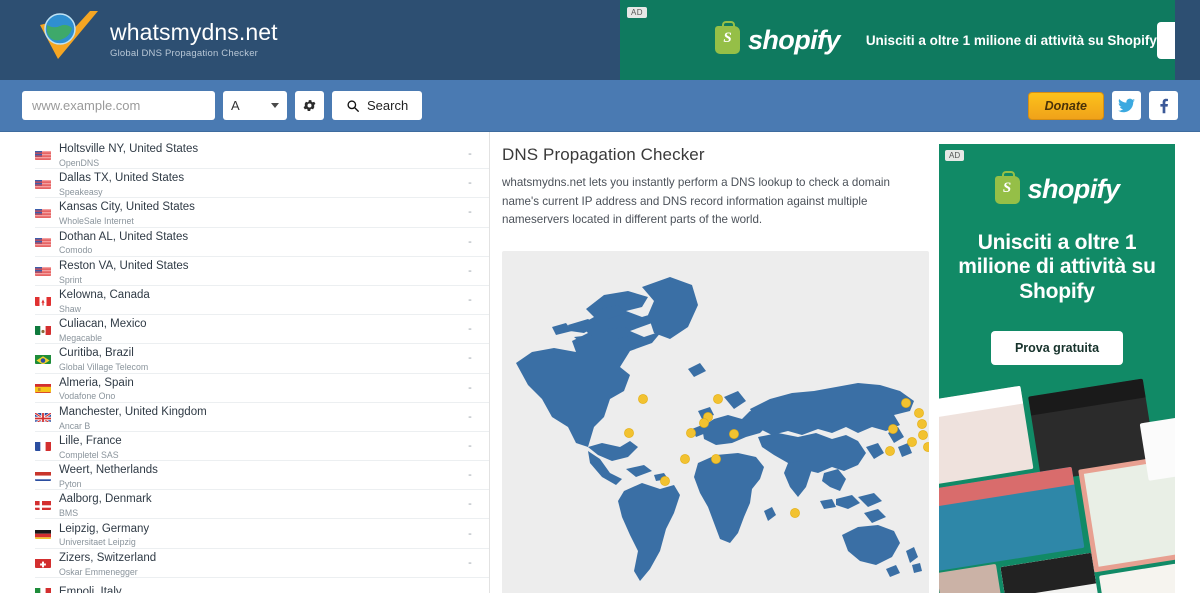 The image size is (1200, 593). Describe the element at coordinates (262, 301) in the screenshot. I see `nameserver-row: Kelowna, Canada Shaw -` at that location.